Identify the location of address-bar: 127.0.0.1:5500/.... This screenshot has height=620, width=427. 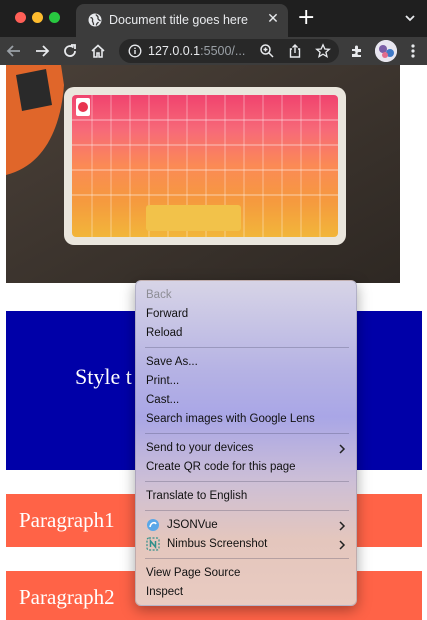
(229, 51).